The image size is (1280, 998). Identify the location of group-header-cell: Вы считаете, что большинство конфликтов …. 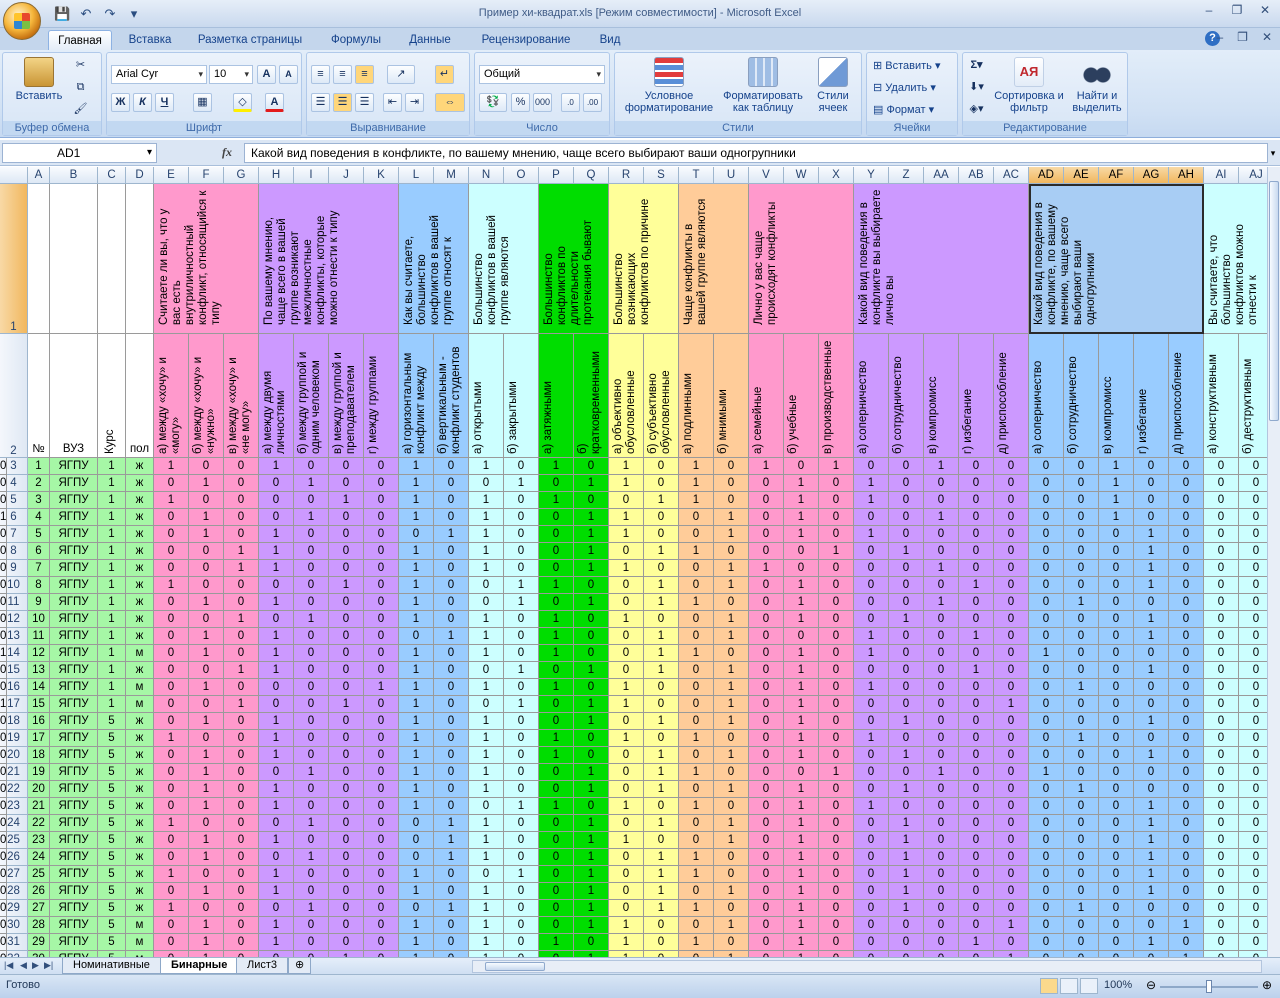
(1235, 259).